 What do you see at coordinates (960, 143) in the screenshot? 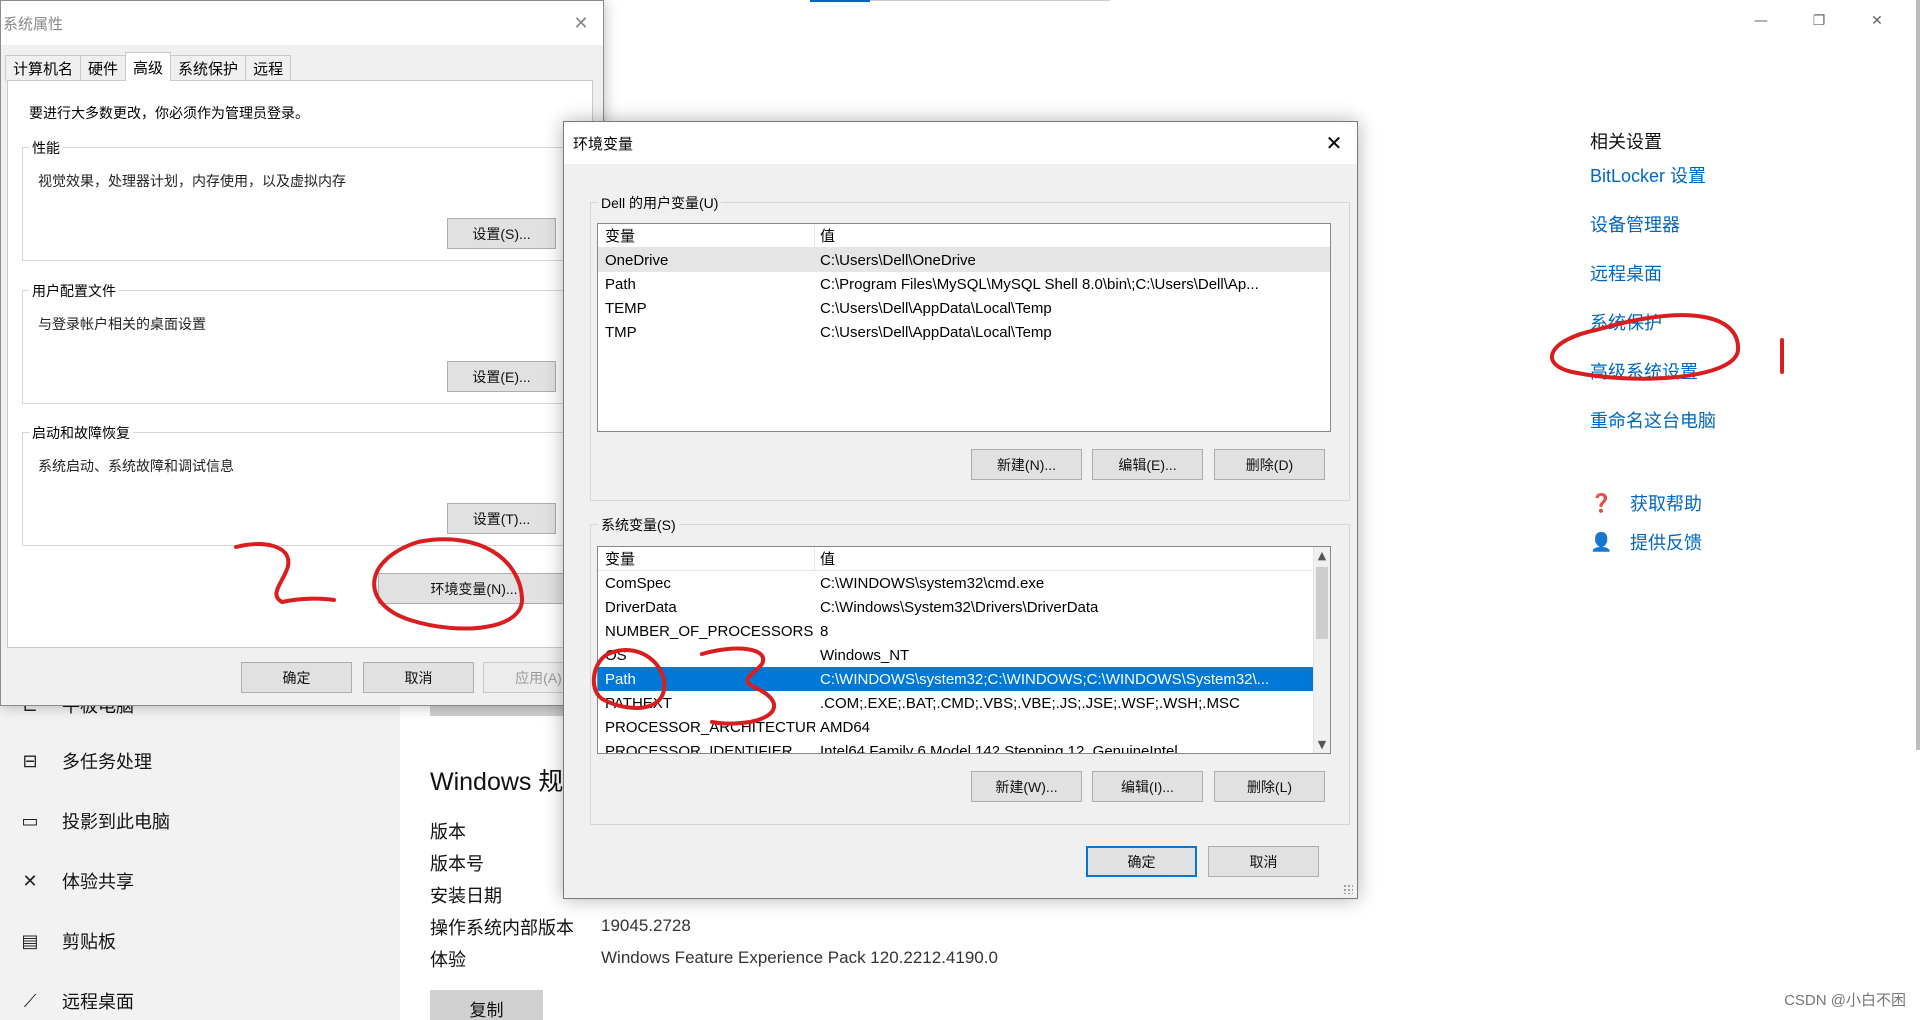
I see `dialog-titlebar: 环境变量 ✕` at bounding box center [960, 143].